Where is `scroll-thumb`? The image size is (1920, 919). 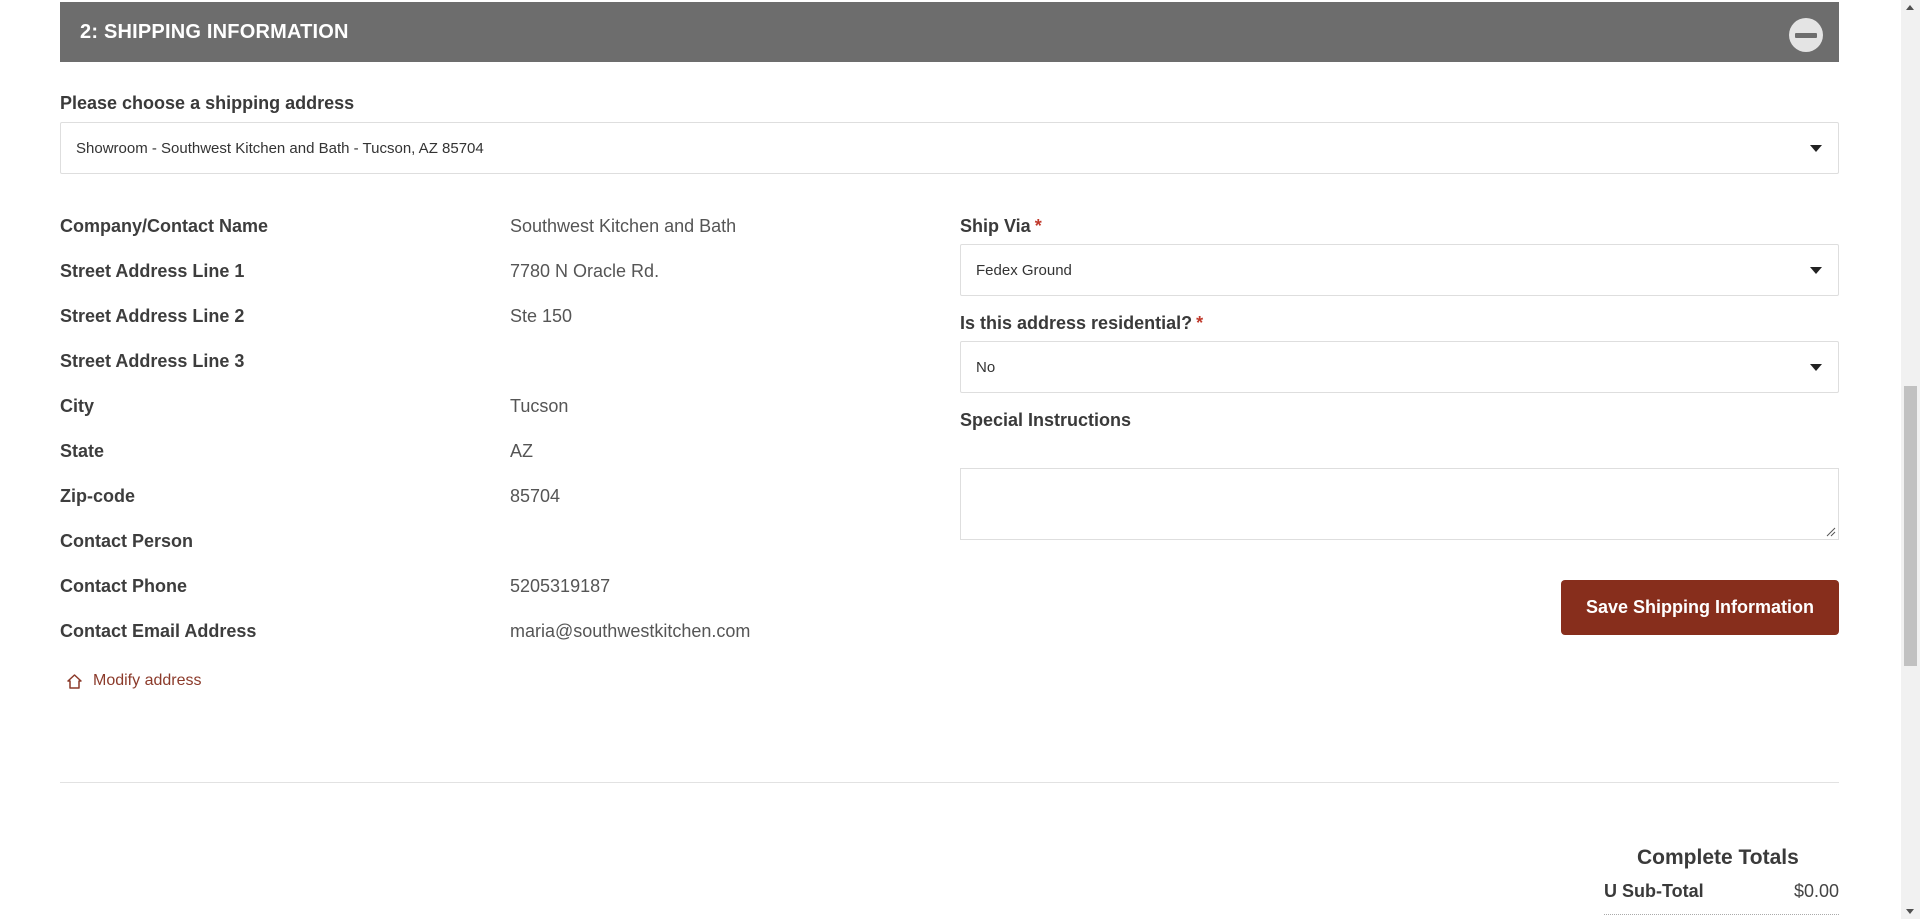 scroll-thumb is located at coordinates (1910, 526).